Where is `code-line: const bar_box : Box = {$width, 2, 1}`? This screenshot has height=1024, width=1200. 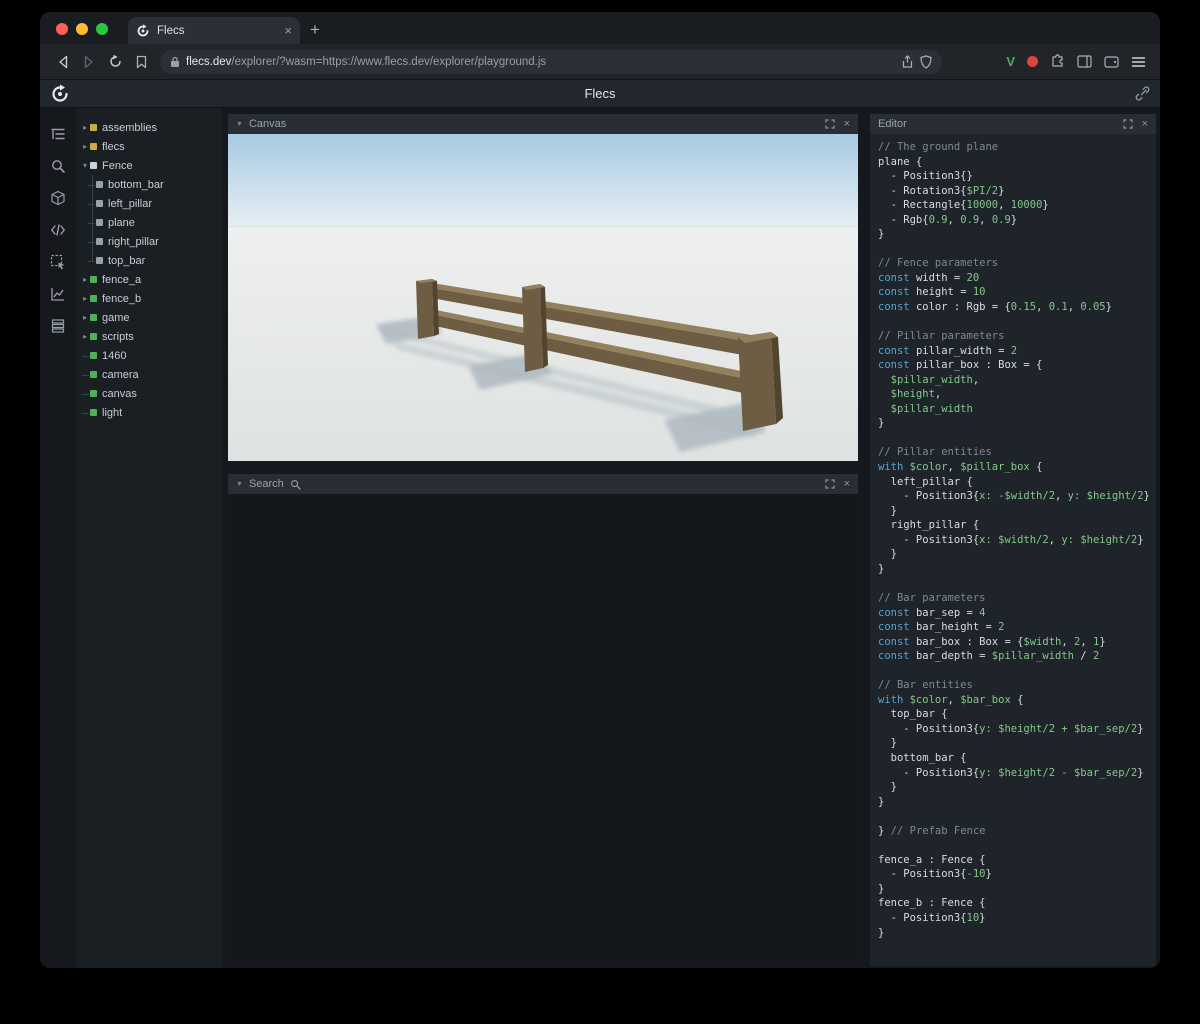
code-line: const bar_box : Box = {$width, 2, 1} is located at coordinates (992, 641).